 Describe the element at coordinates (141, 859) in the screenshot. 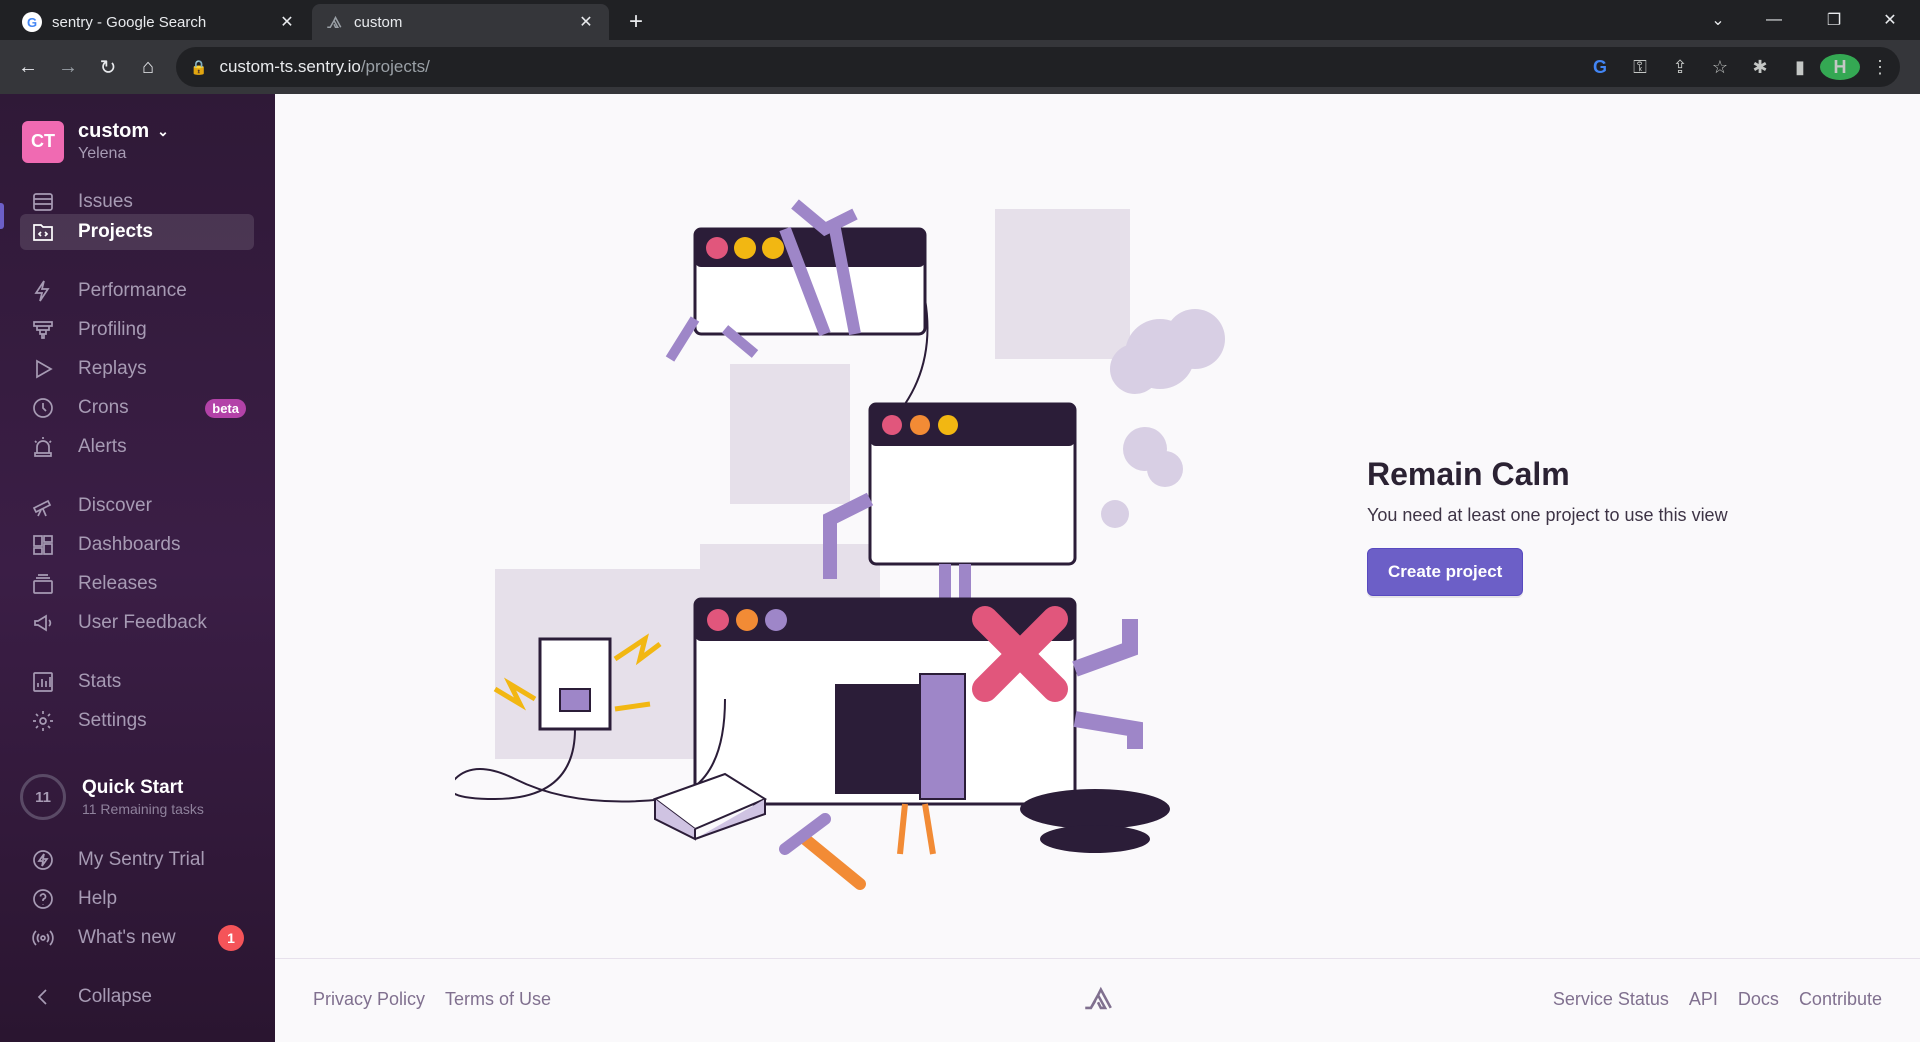

I see `sidebar-item-label: My Sentry Trial` at that location.